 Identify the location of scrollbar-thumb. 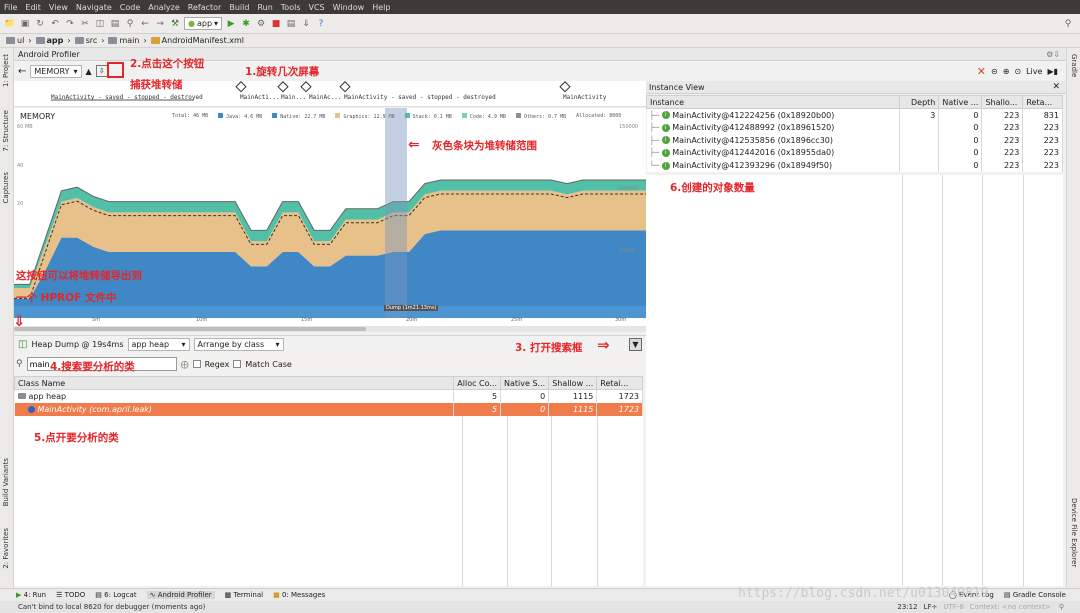
(190, 329).